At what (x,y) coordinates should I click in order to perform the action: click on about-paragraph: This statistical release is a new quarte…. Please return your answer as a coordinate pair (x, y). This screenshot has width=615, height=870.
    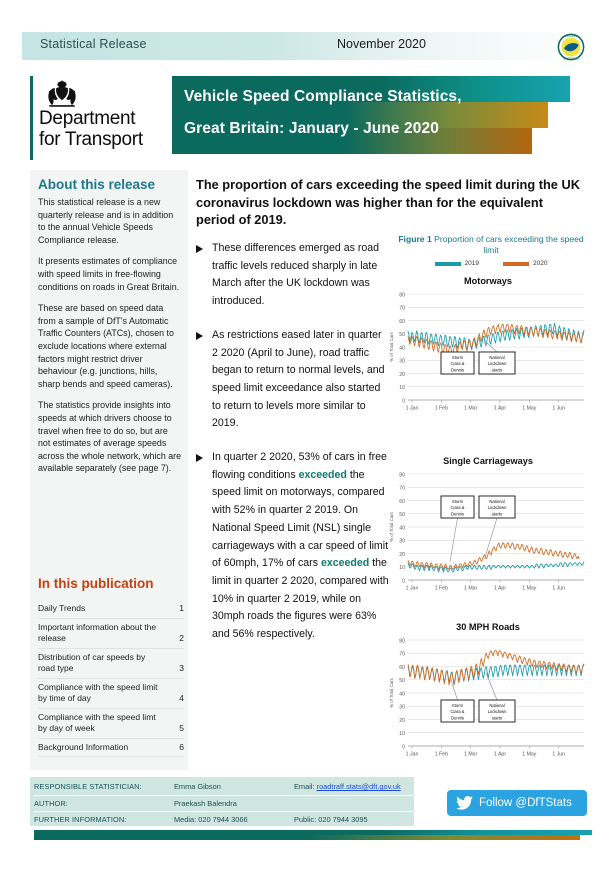
    Looking at the image, I should click on (106, 221).